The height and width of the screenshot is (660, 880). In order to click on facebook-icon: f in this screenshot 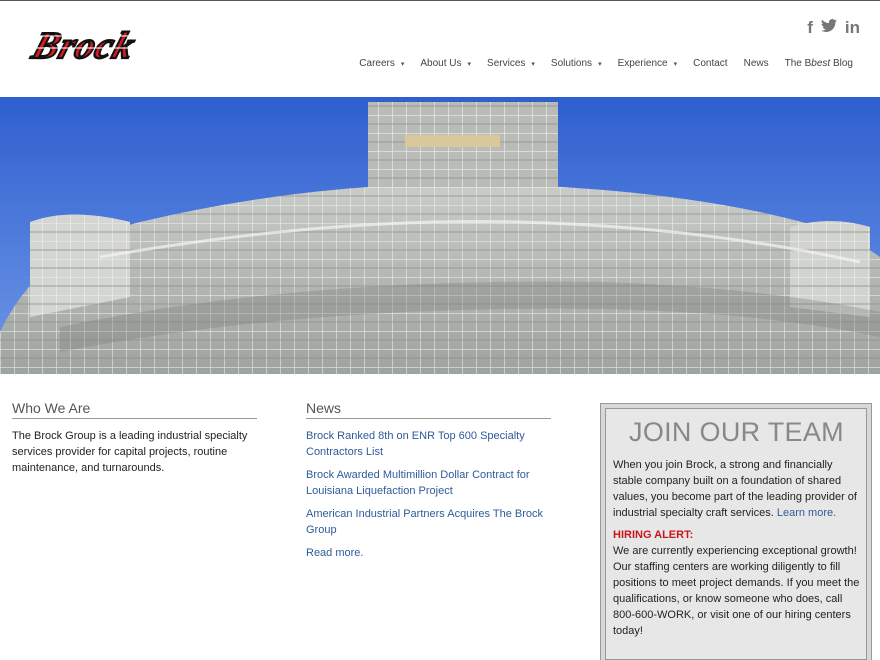, I will do `click(810, 28)`.